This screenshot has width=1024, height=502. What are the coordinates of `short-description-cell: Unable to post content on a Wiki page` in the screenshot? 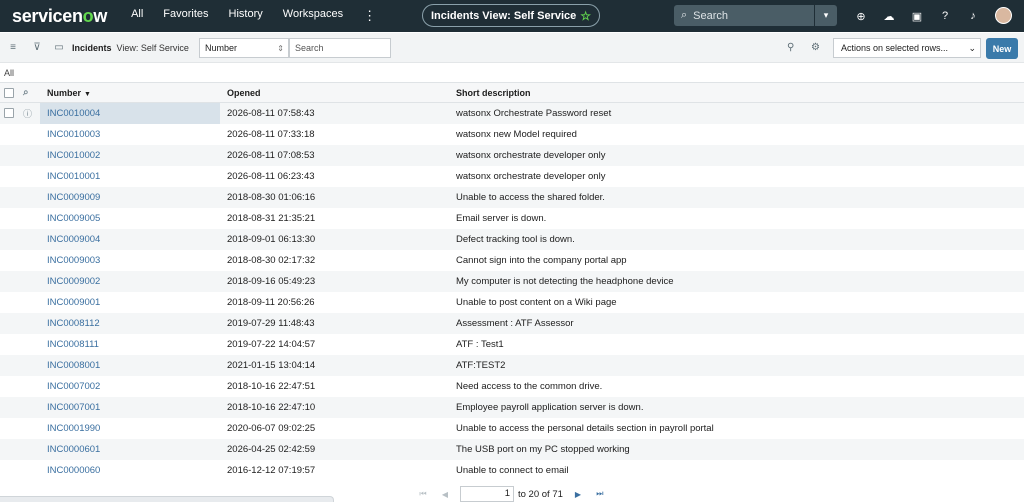 It's located at (536, 302).